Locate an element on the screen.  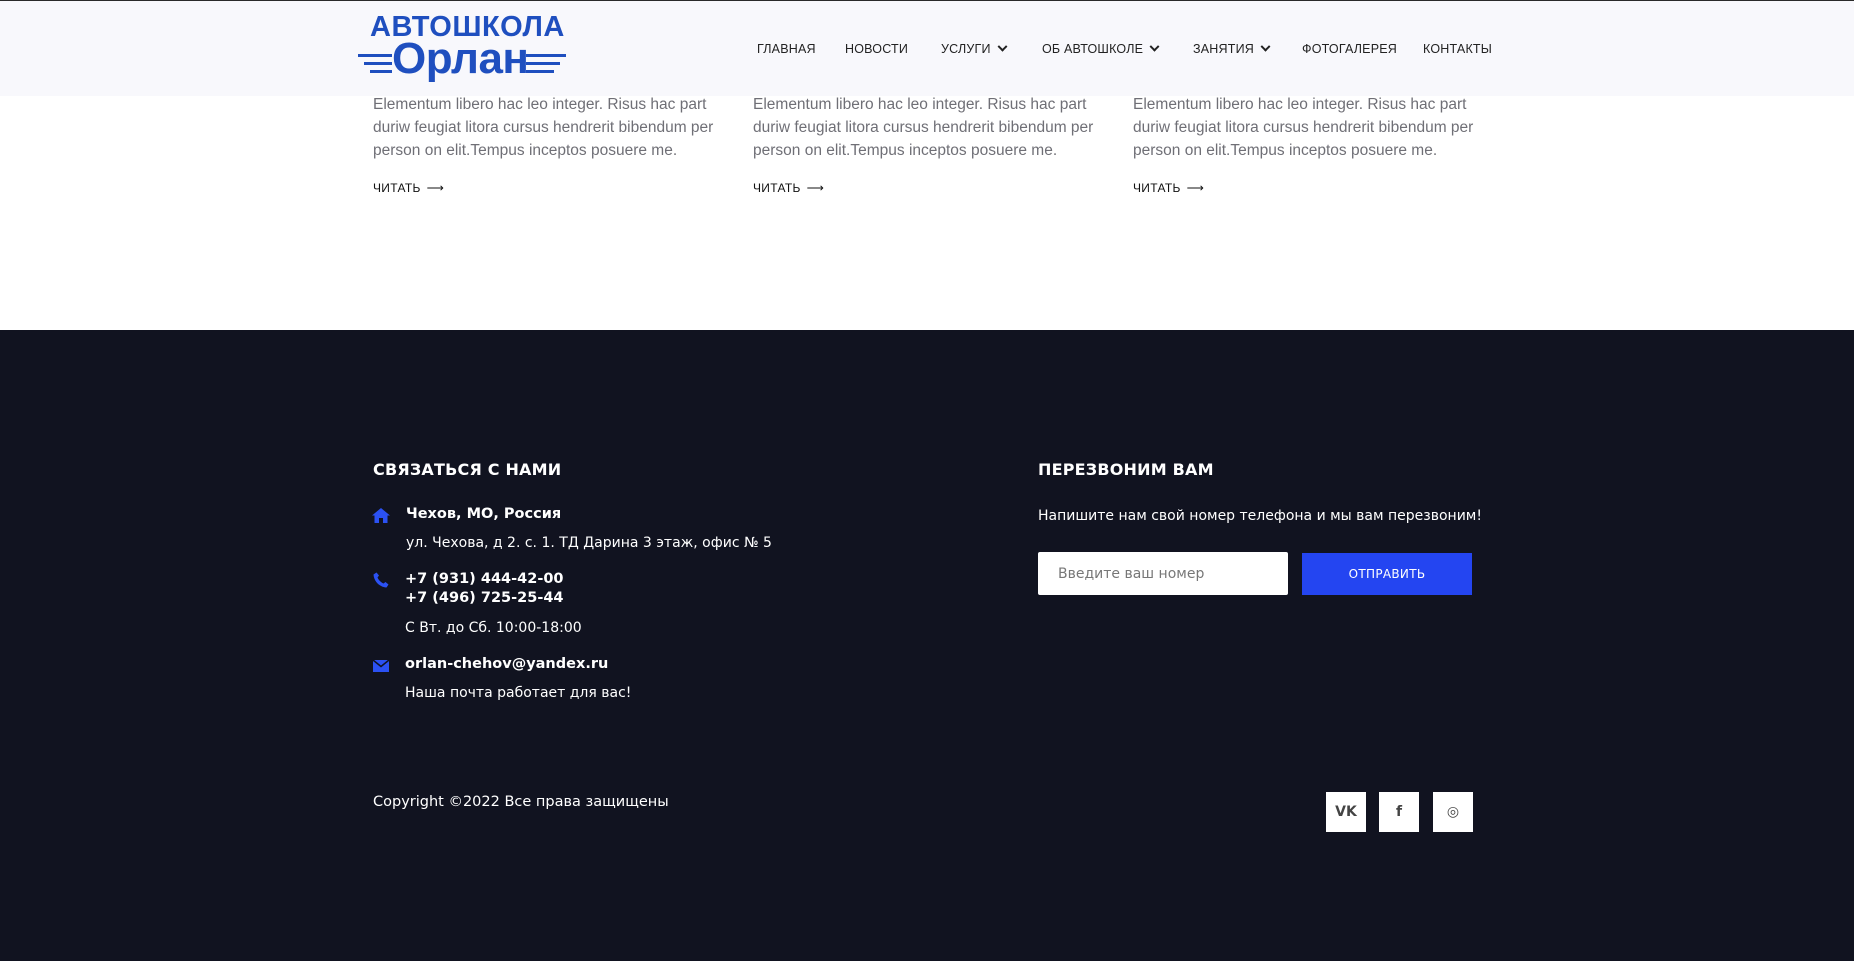
nav-item-news: НОВОСТИ is located at coordinates (876, 49).